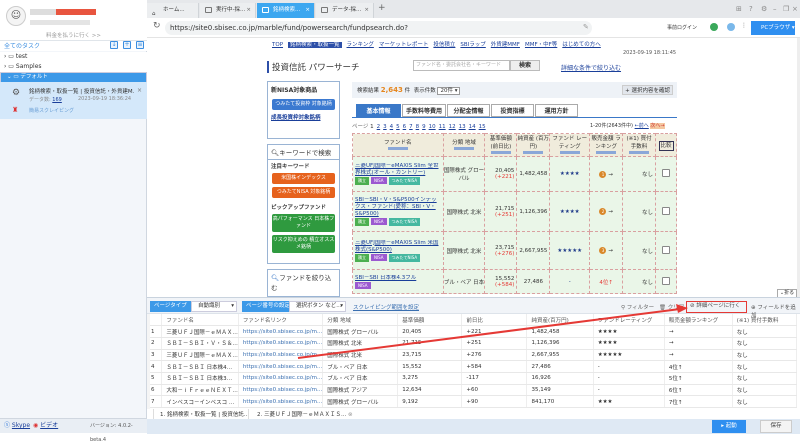 This screenshot has height=447, width=800. What do you see at coordinates (392, 127) in the screenshot?
I see `page-link: 4` at bounding box center [392, 127].